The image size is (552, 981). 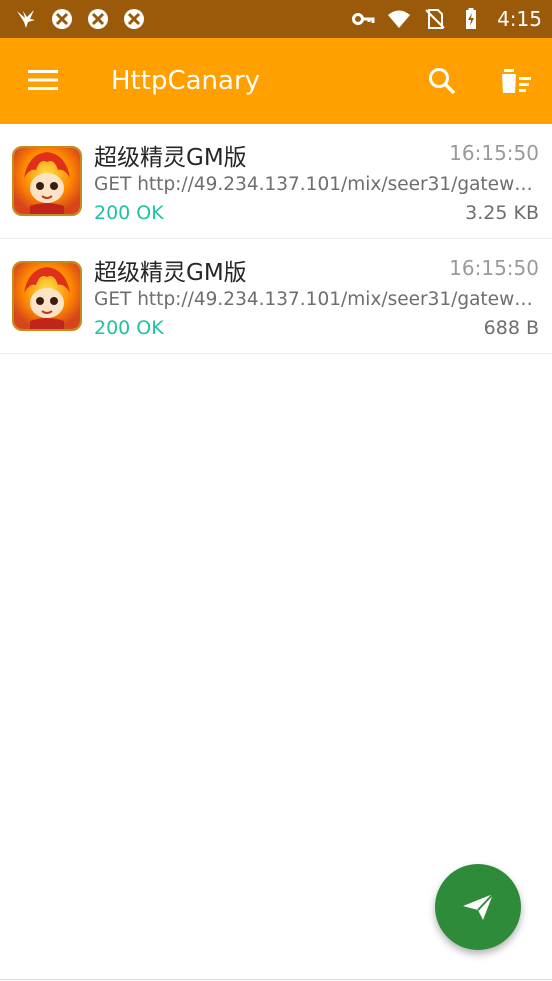 I want to click on search-button, so click(x=442, y=81).